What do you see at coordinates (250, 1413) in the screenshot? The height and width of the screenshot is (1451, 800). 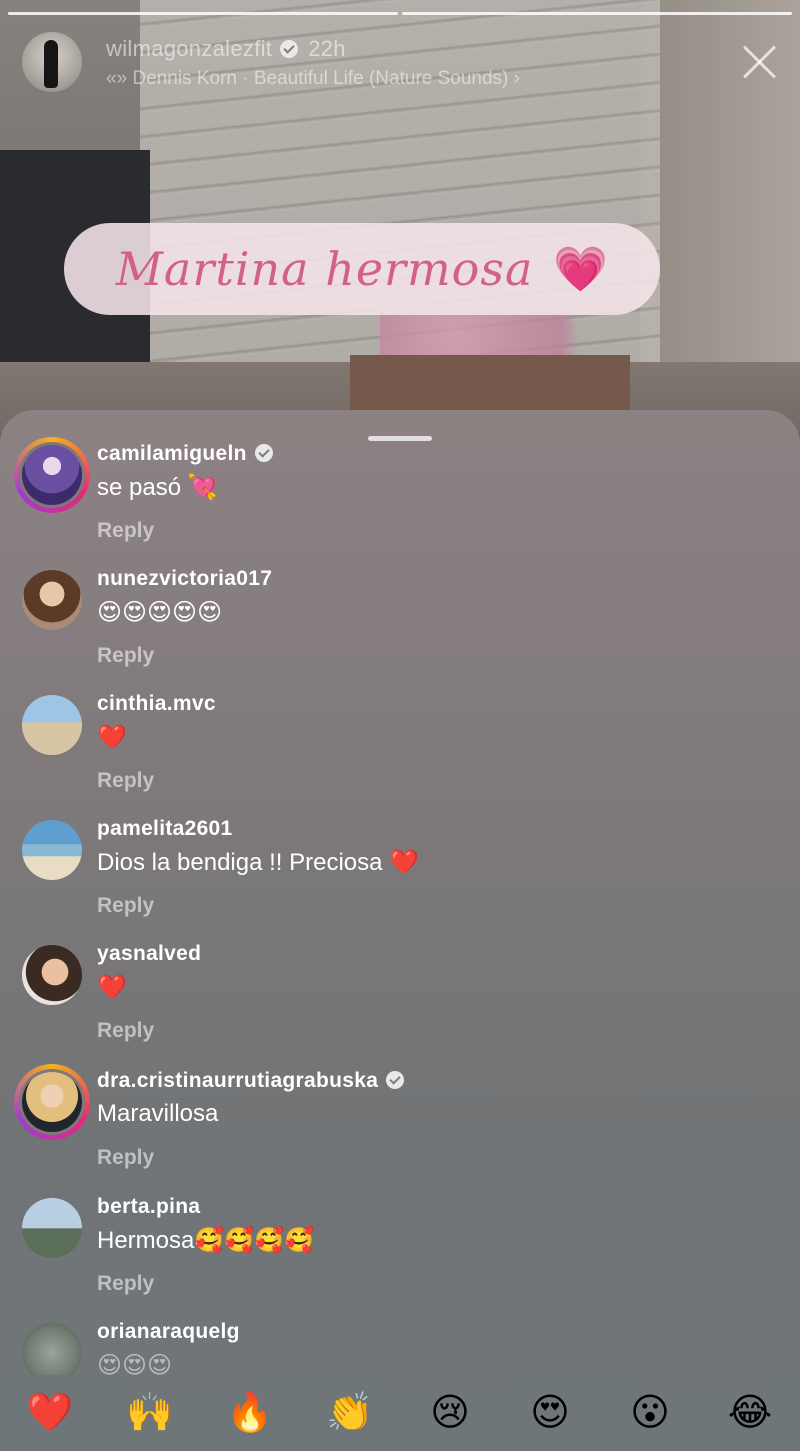 I see `fire-reaction-icon: 🔥` at bounding box center [250, 1413].